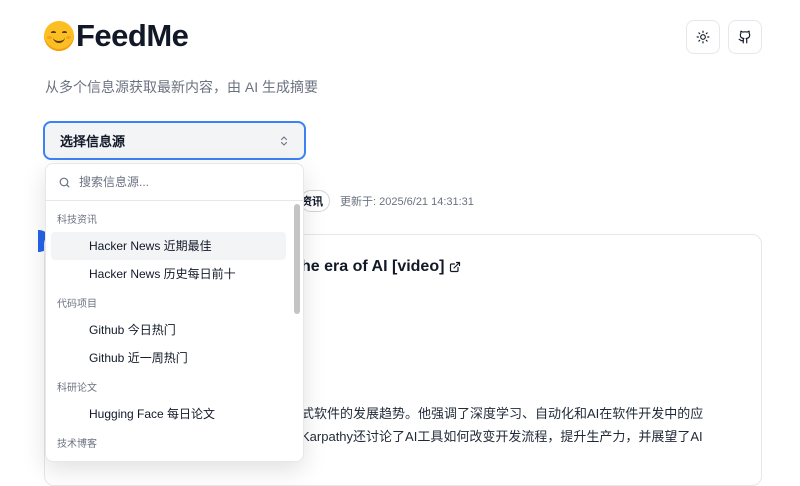  What do you see at coordinates (168, 414) in the screenshot?
I see `option-hugging-face-papers: Hugging Face 每日论文` at bounding box center [168, 414].